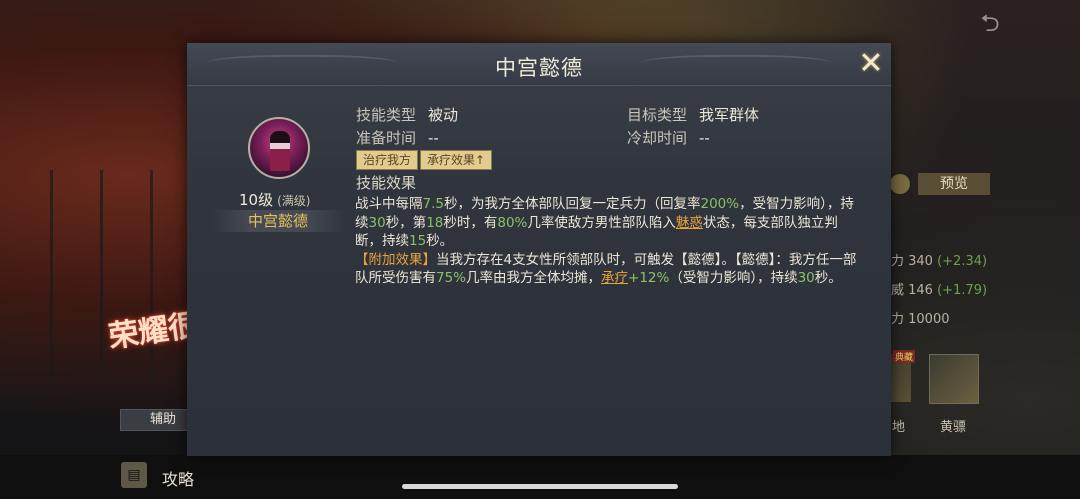  Describe the element at coordinates (134, 475) in the screenshot. I see `book-icon: ▤` at that location.